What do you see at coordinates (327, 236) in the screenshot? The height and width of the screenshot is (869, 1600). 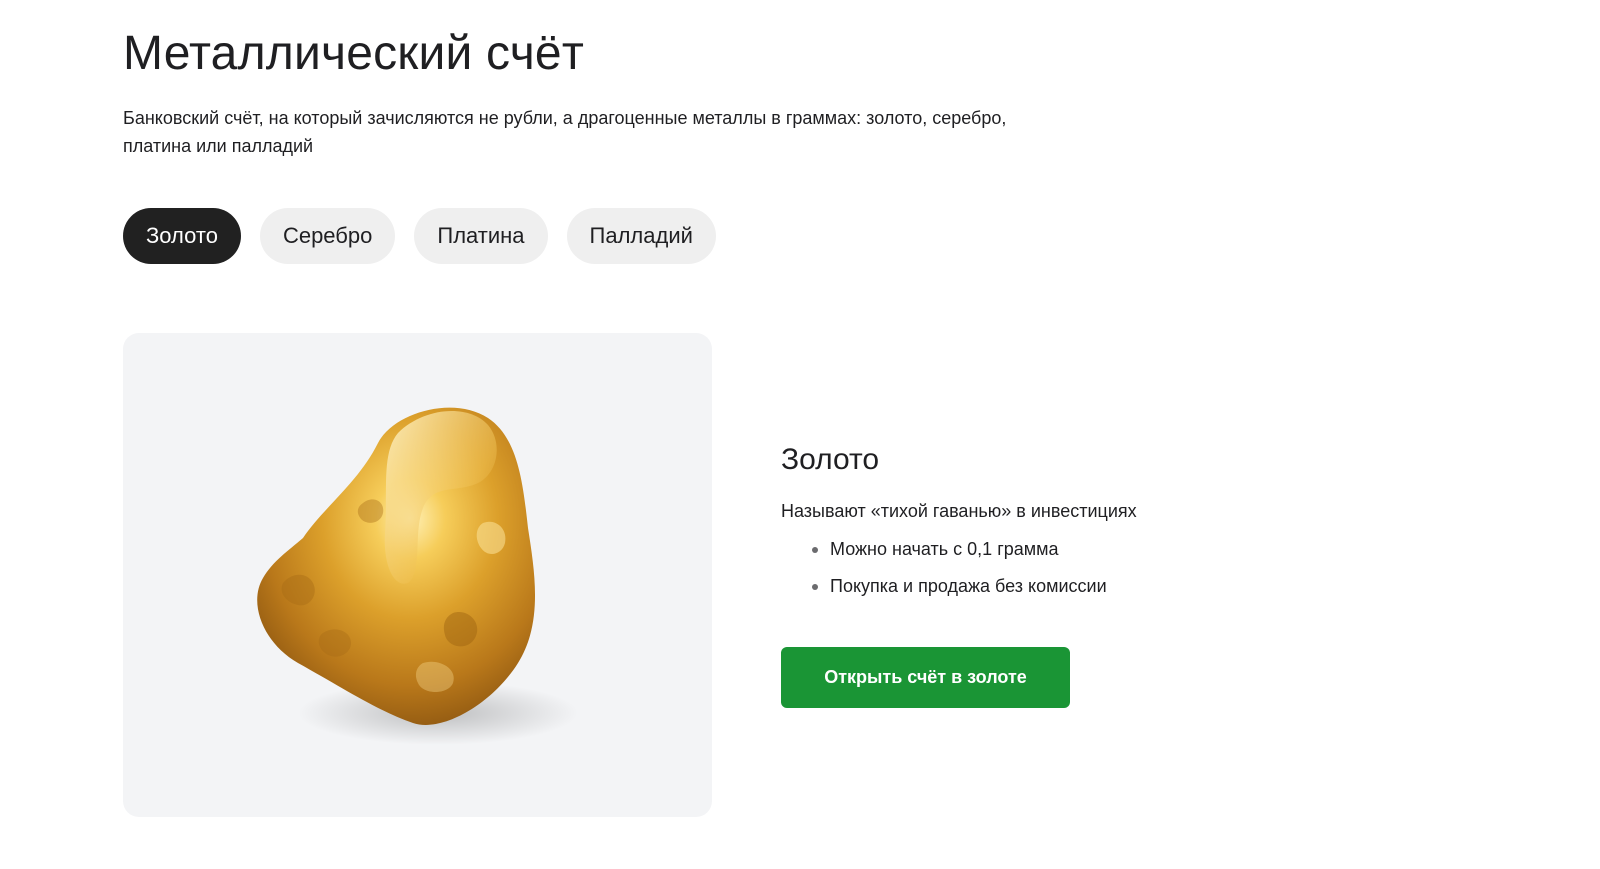 I see `tab-silver: Серебро` at bounding box center [327, 236].